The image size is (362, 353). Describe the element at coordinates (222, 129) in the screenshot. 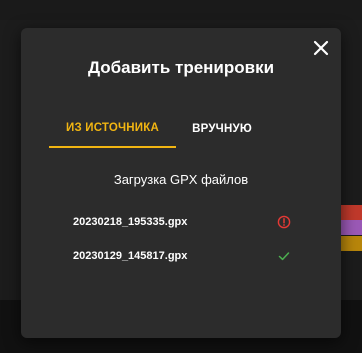

I see `tab-manual: ВРУЧНУЮ` at that location.